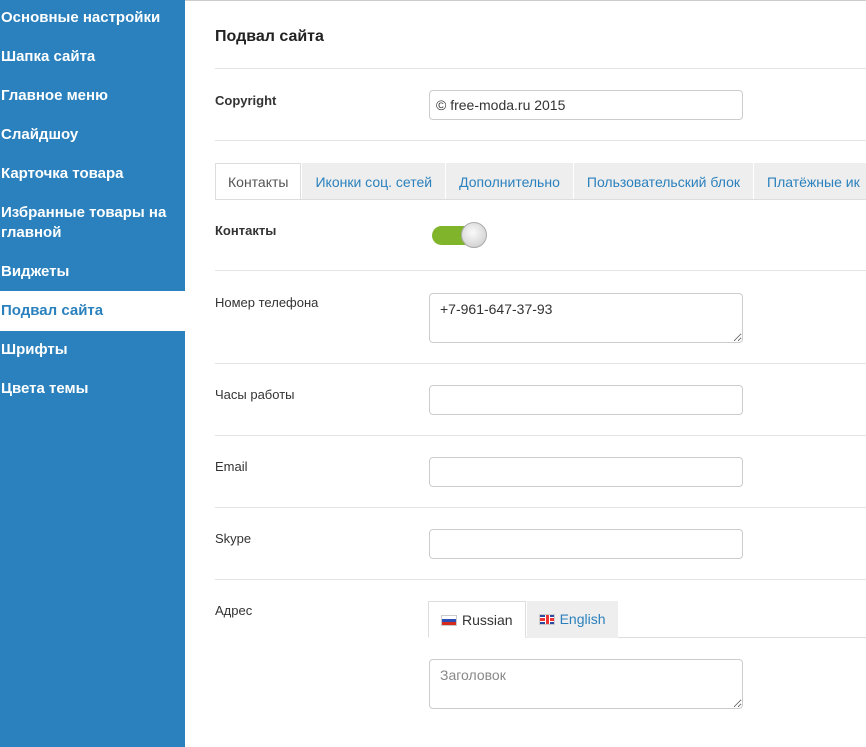  I want to click on sidebar-item-widgets: Виджеты, so click(92, 272).